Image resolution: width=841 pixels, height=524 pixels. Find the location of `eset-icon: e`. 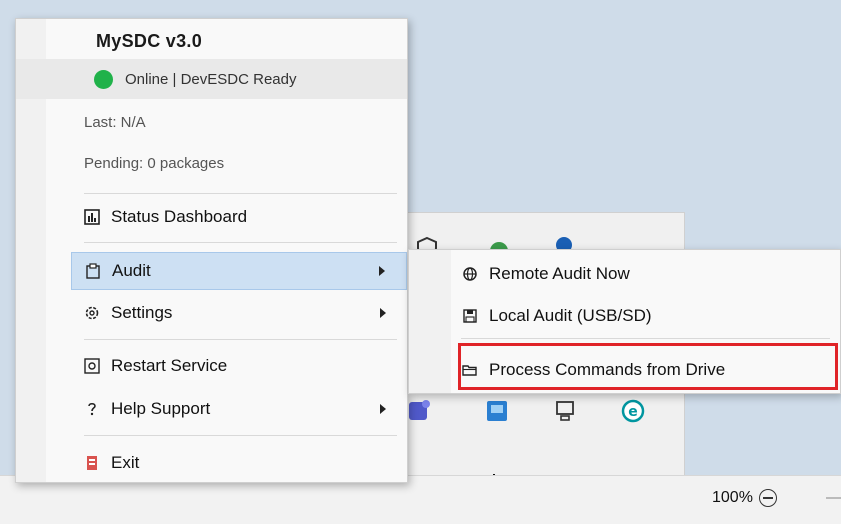

eset-icon: e is located at coordinates (633, 411).